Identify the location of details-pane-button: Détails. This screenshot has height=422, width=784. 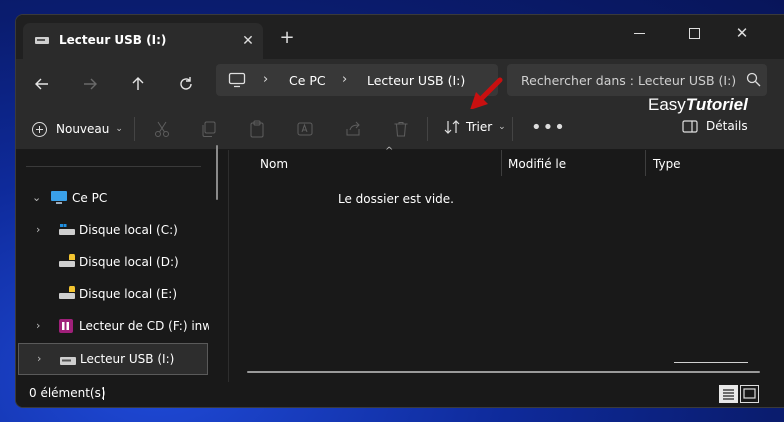
(715, 126).